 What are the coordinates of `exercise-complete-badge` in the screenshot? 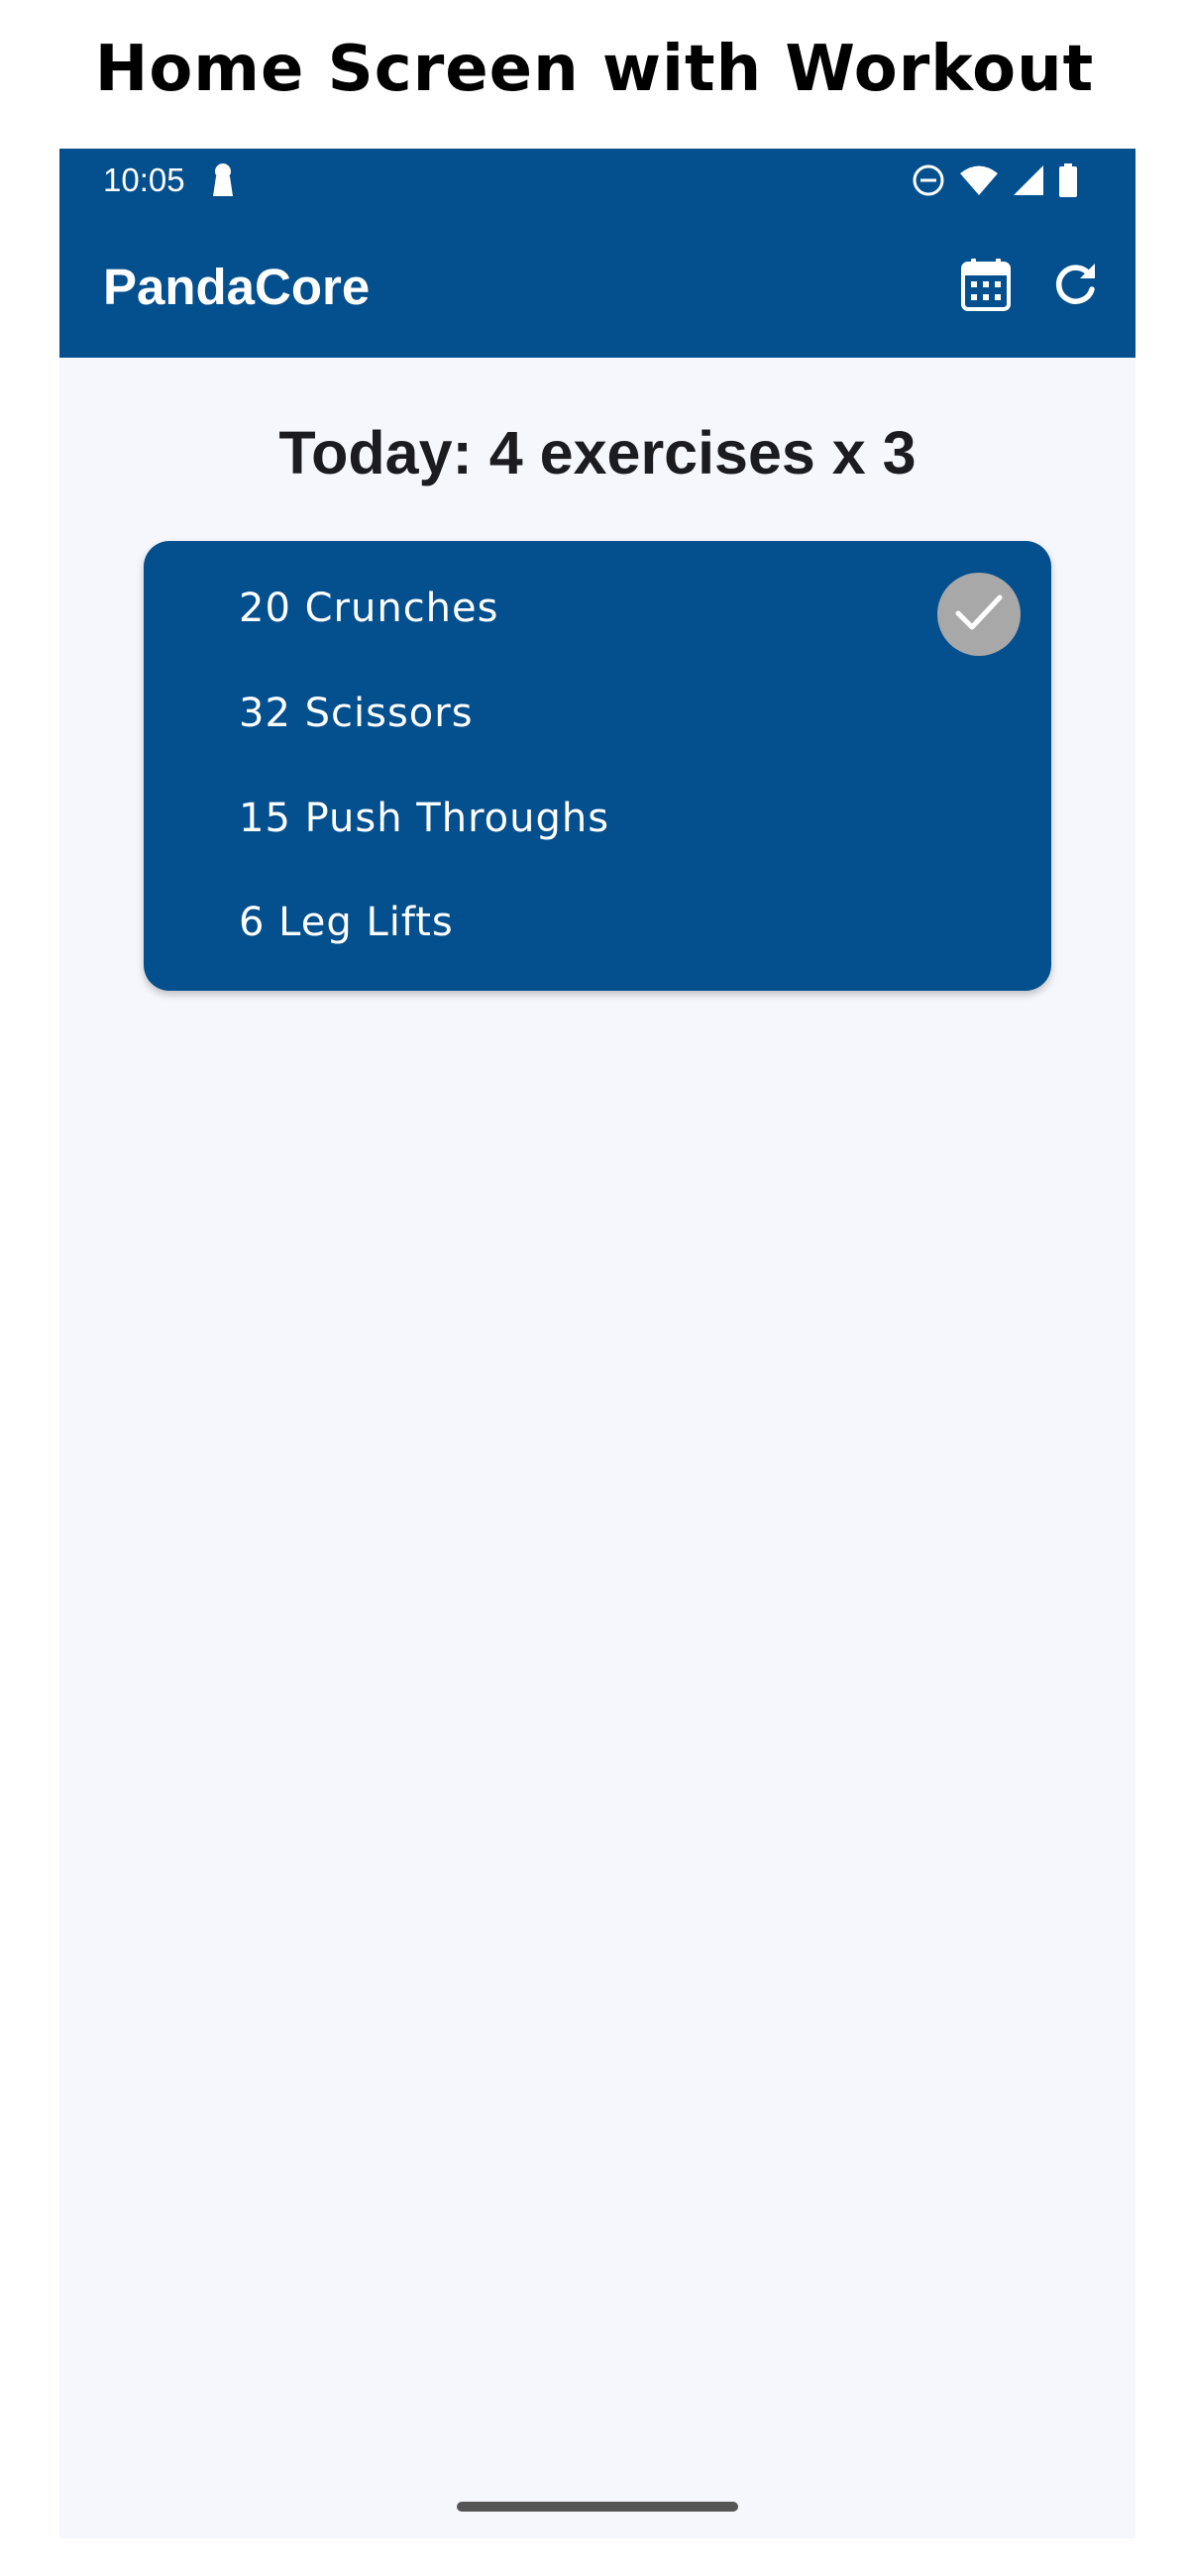 It's located at (979, 614).